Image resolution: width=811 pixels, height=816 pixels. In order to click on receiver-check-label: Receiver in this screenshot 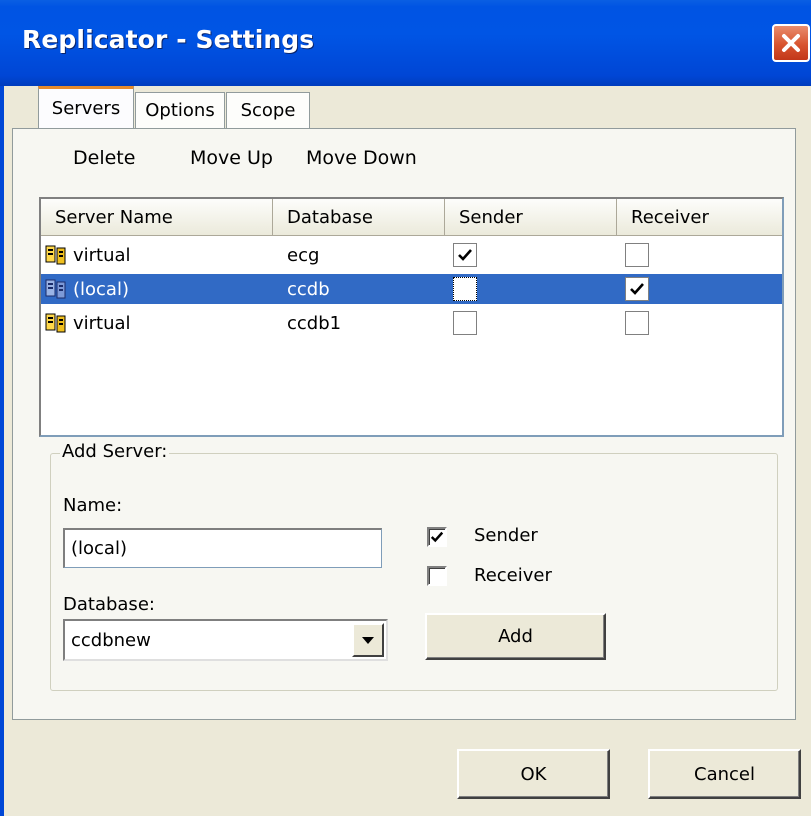, I will do `click(513, 575)`.